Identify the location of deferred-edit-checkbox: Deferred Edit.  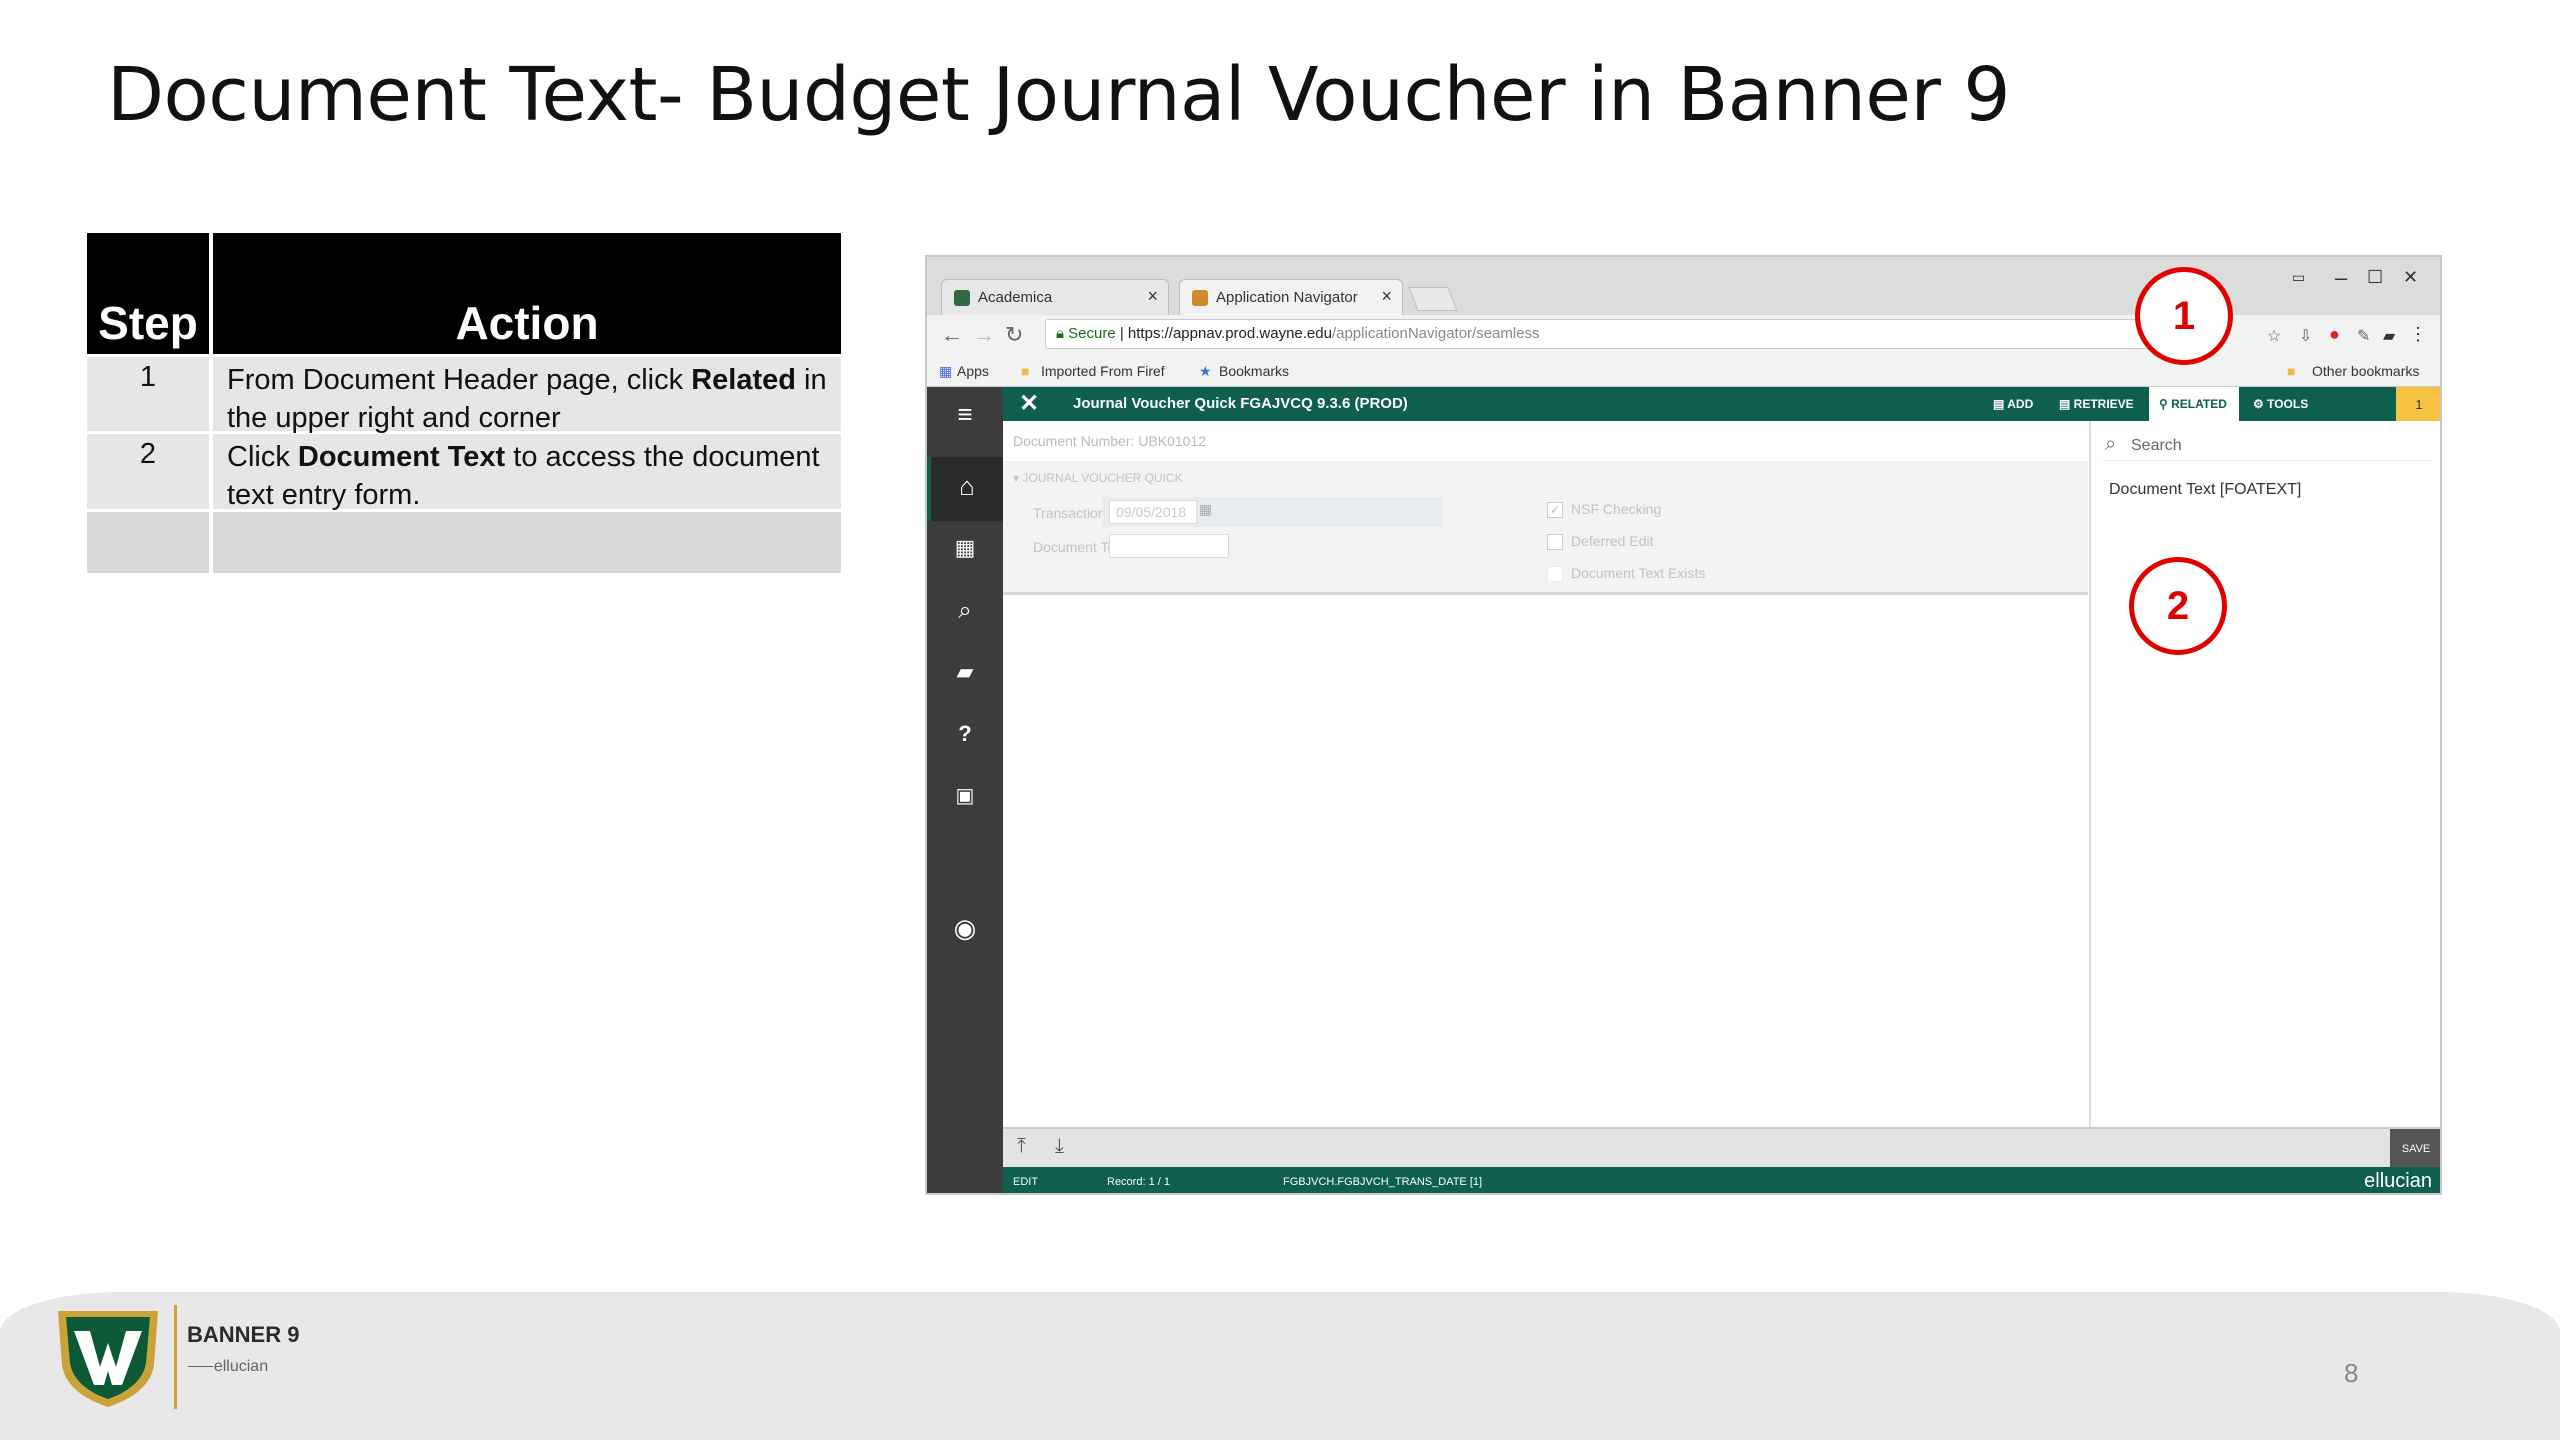
(1600, 542).